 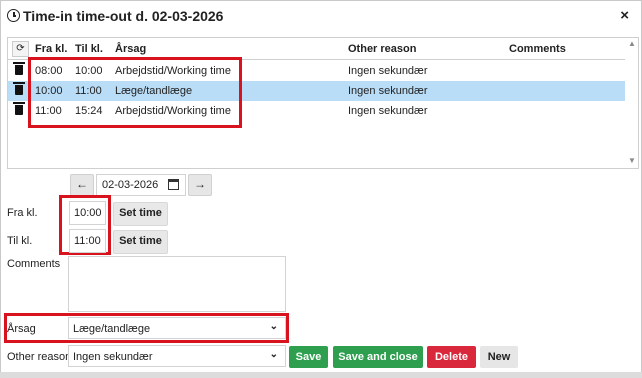 I want to click on save-and-close-button: Save and close, so click(x=378, y=357).